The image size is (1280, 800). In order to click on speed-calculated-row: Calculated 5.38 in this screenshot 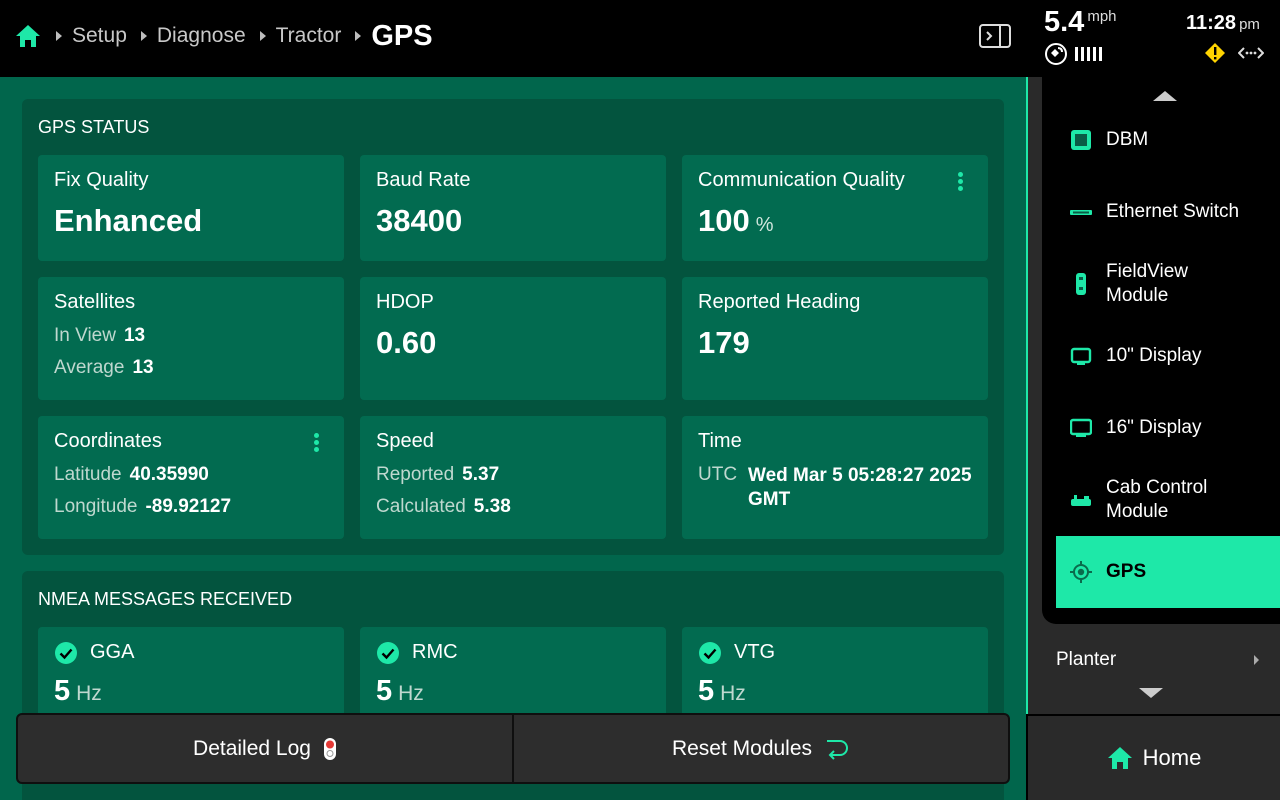, I will do `click(443, 507)`.